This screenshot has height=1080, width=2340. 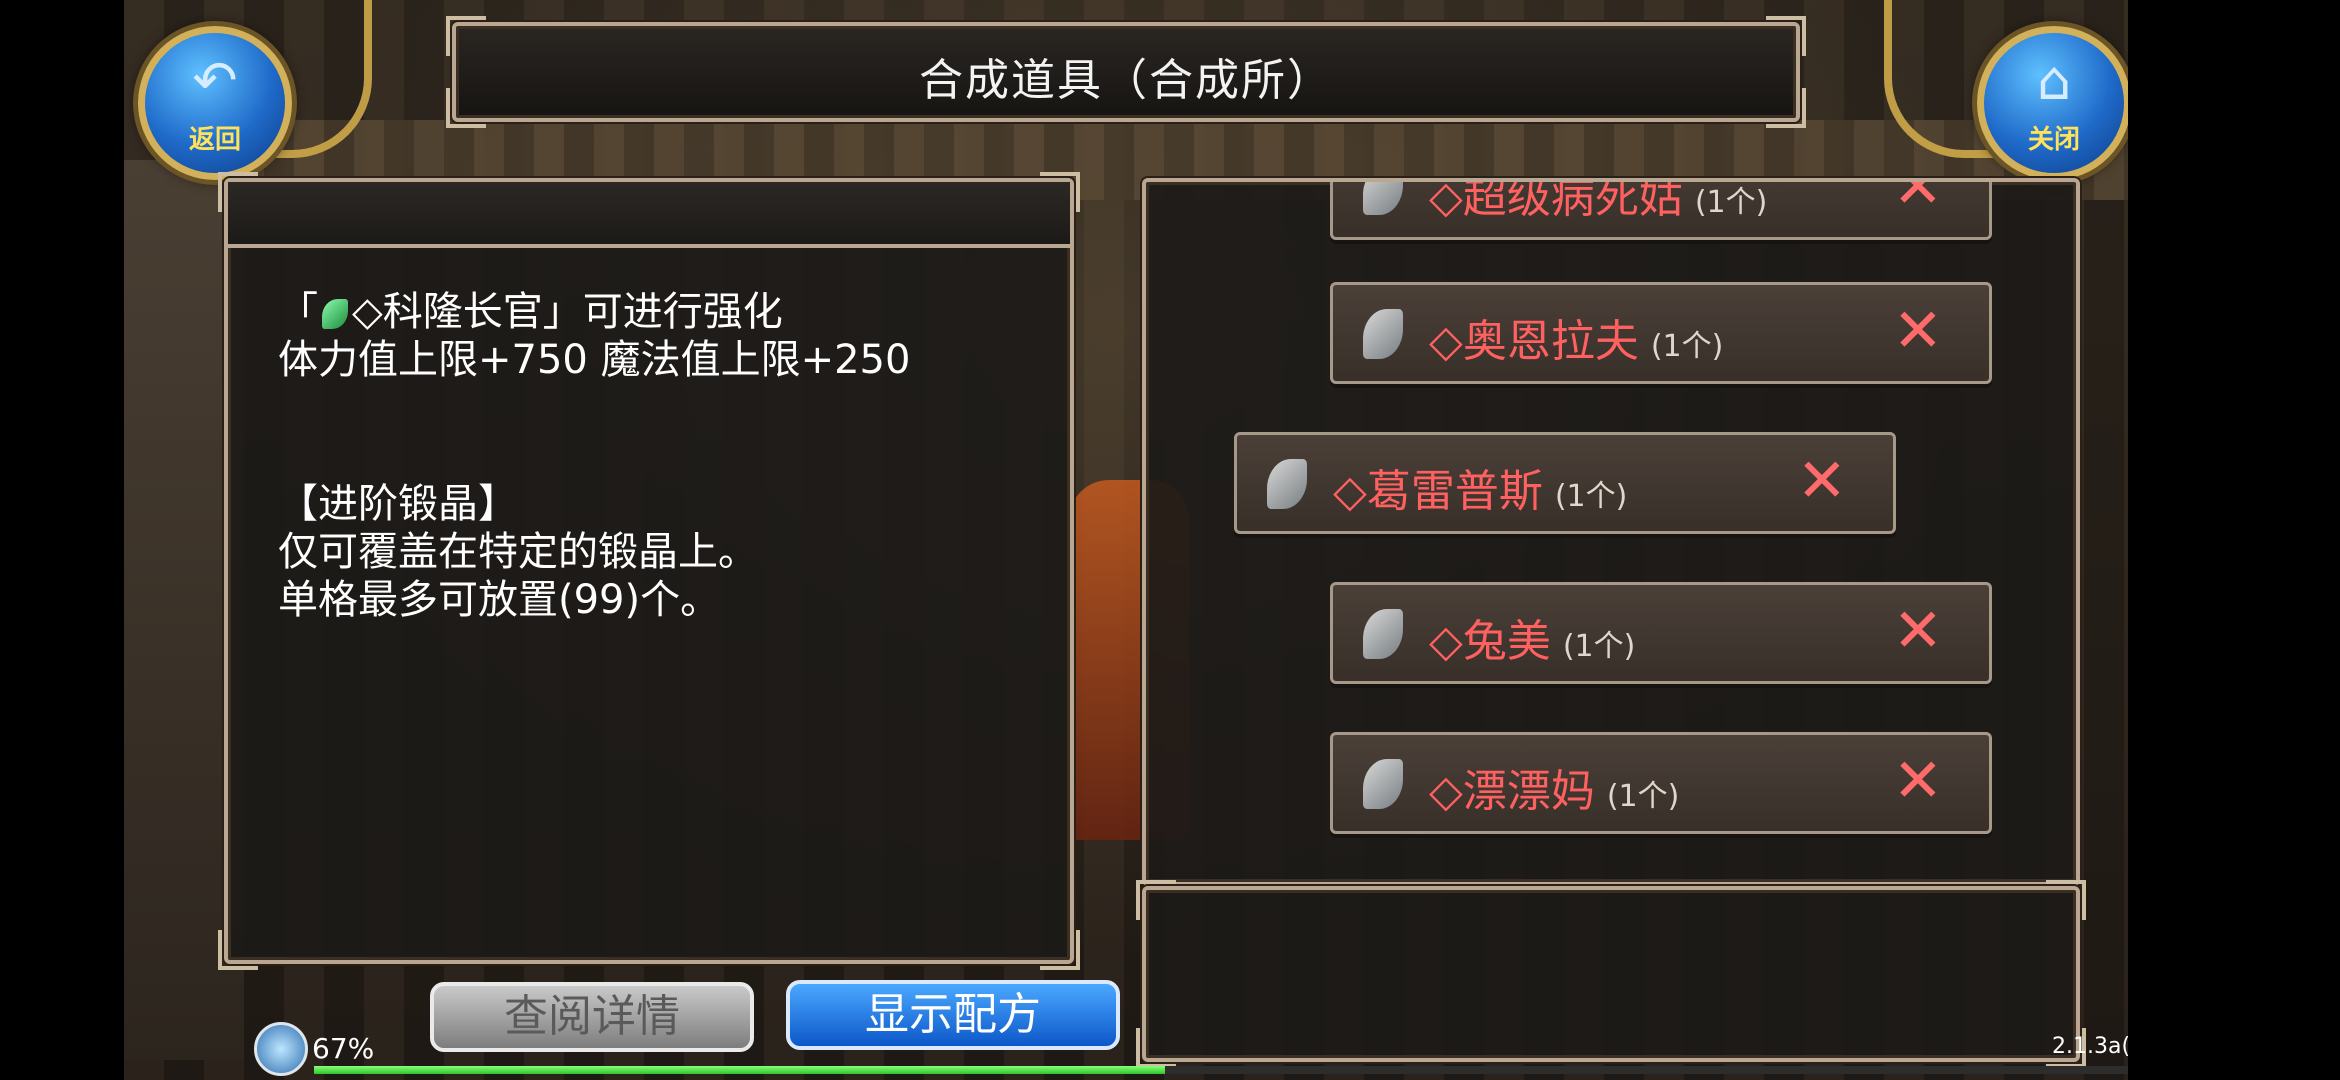 I want to click on version-label: 2.1.3a(44), so click(x=2090, y=1046).